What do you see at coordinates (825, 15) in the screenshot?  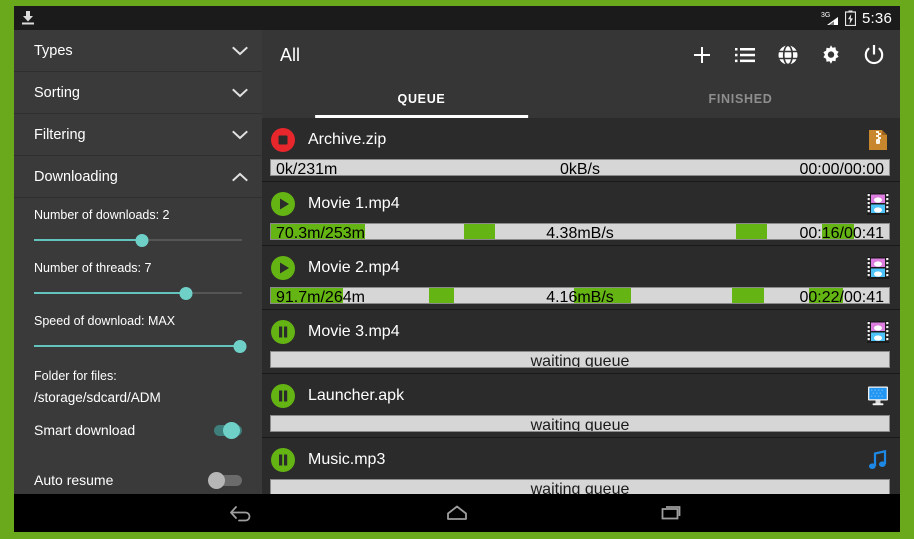 I see `svg-text: 3G` at bounding box center [825, 15].